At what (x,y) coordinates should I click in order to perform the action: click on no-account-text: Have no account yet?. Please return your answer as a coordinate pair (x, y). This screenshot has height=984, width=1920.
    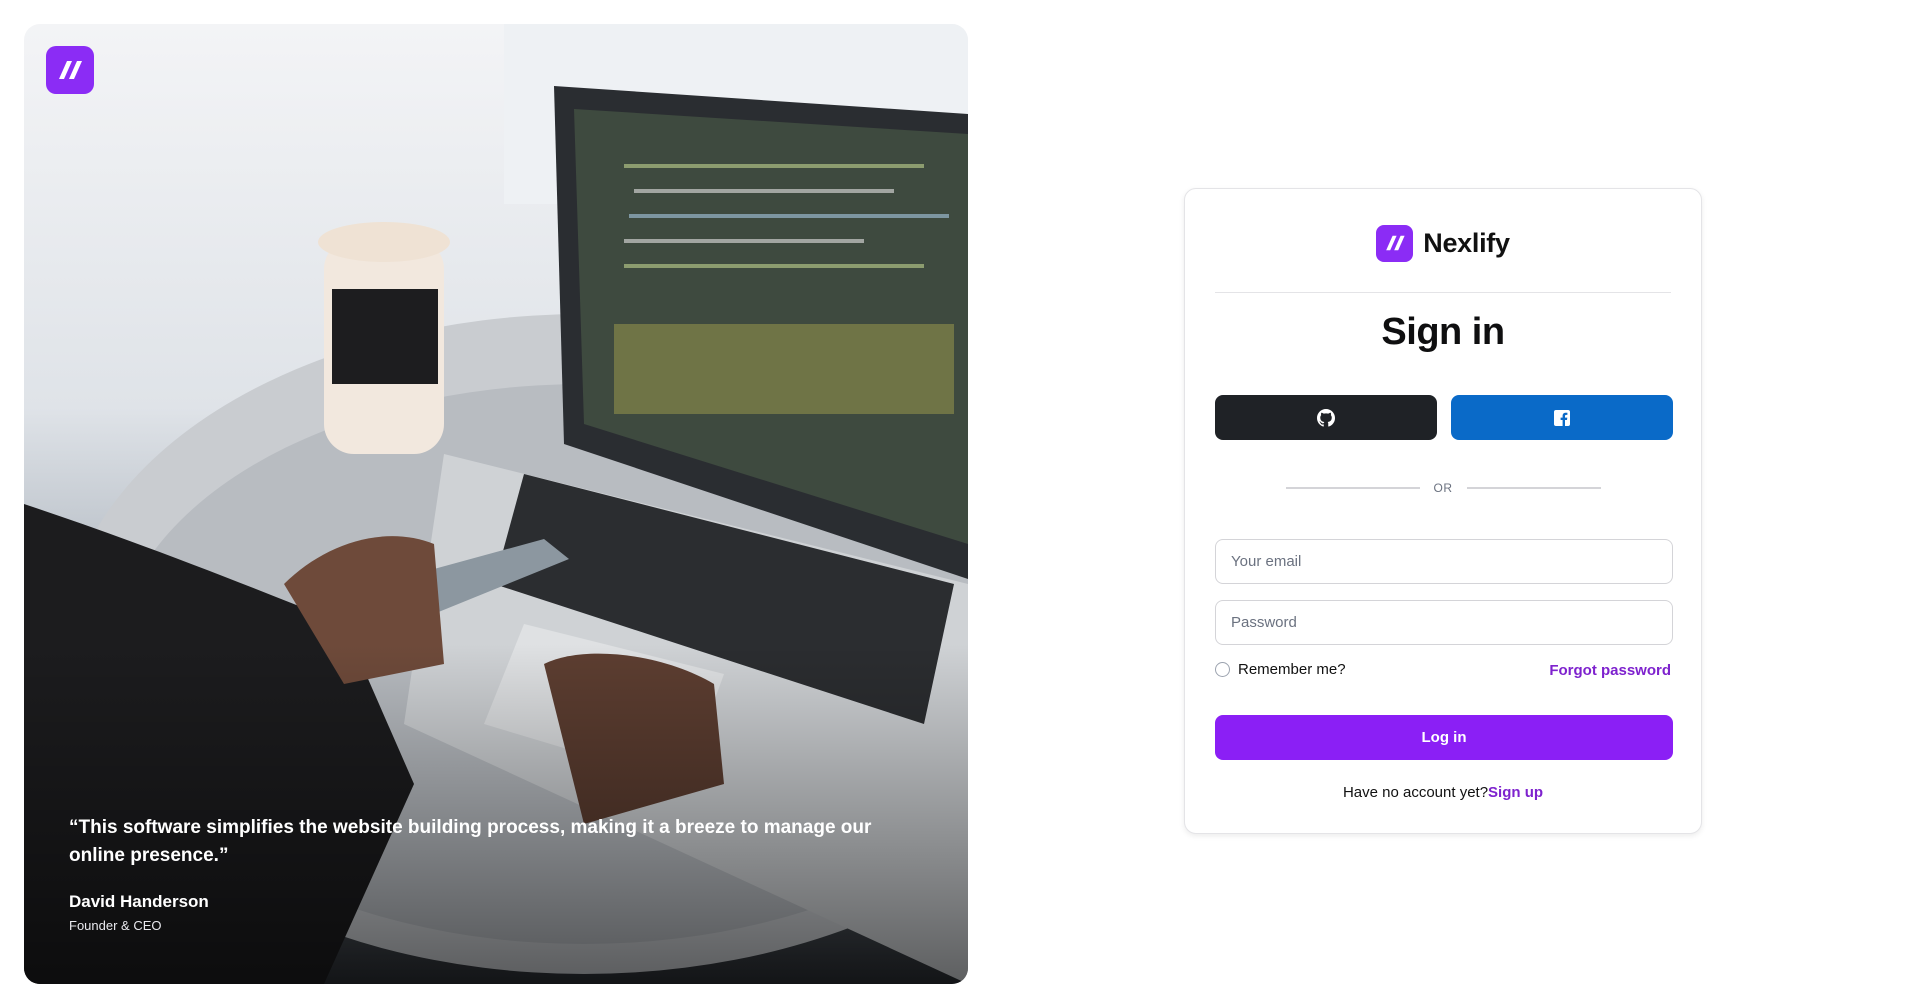
    Looking at the image, I should click on (1415, 792).